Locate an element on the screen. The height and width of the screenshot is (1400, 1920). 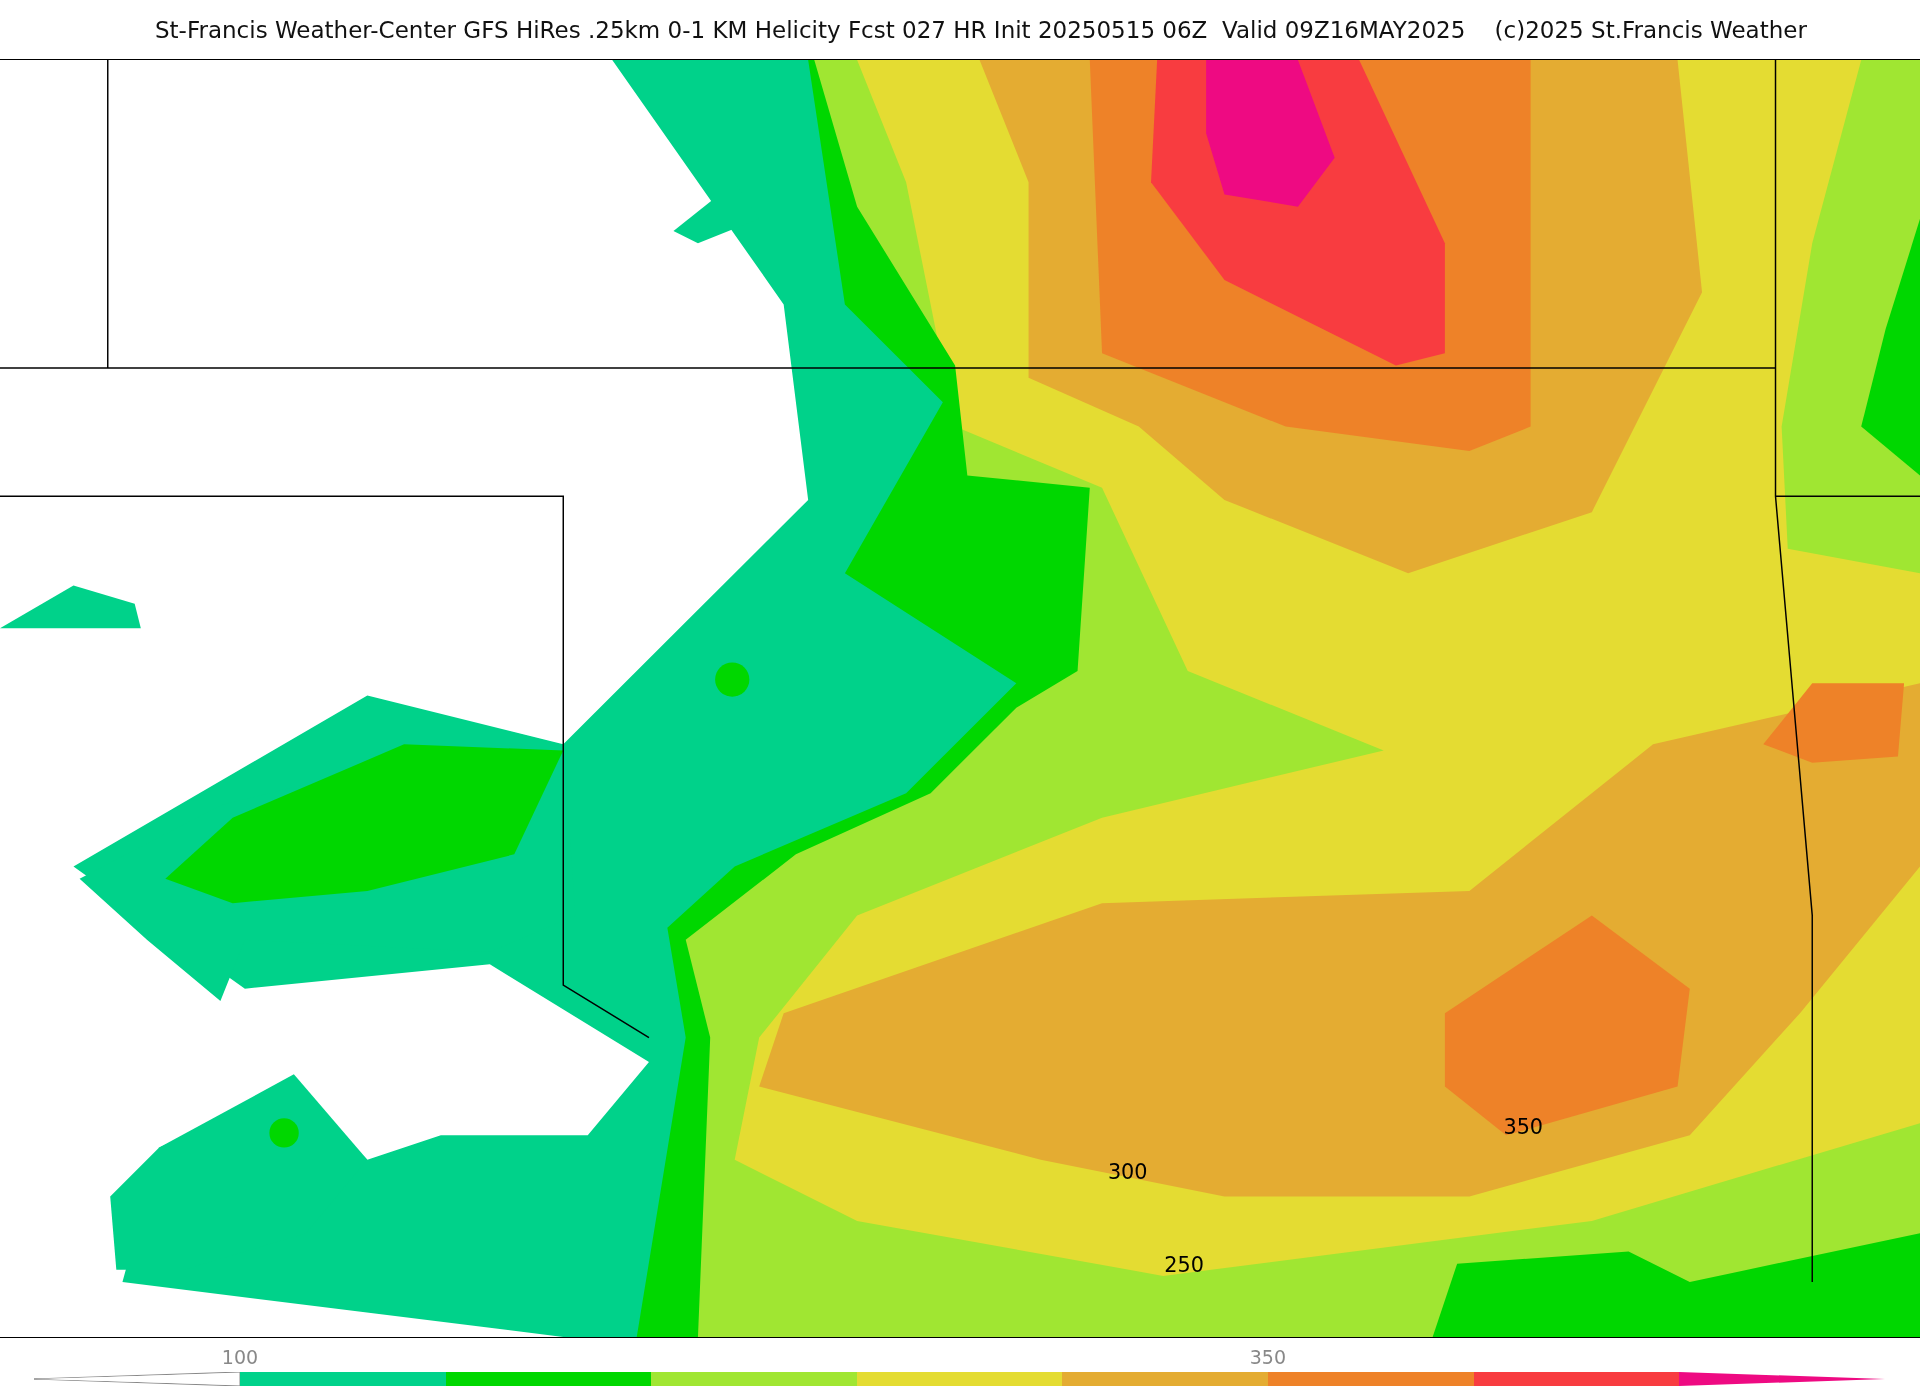
contour-label: 350 is located at coordinates (1523, 1127).